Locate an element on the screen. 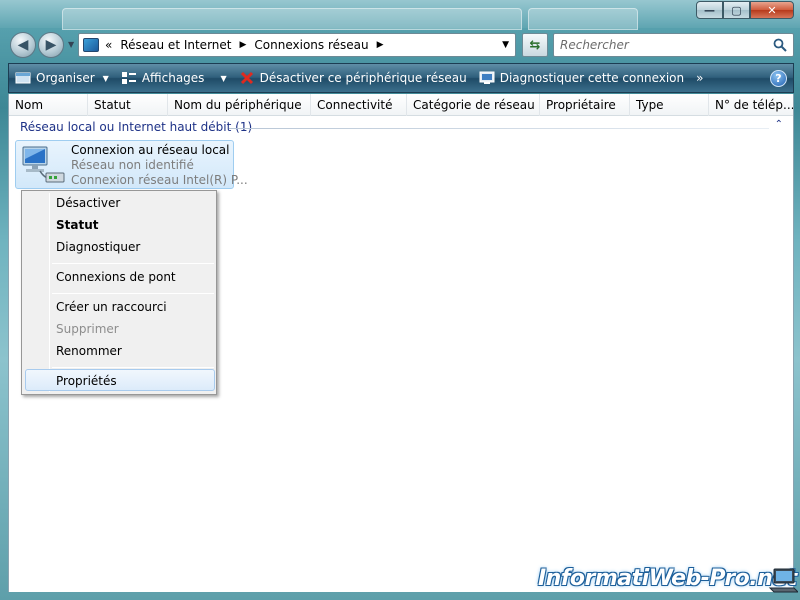 The height and width of the screenshot is (600, 800). diagnose-connection-label: Diagnostiquer cette connexion is located at coordinates (592, 78).